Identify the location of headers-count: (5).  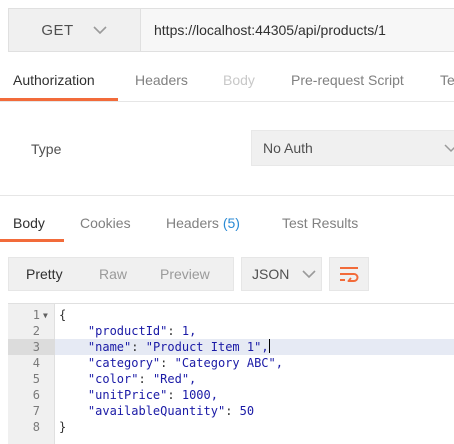
(231, 223).